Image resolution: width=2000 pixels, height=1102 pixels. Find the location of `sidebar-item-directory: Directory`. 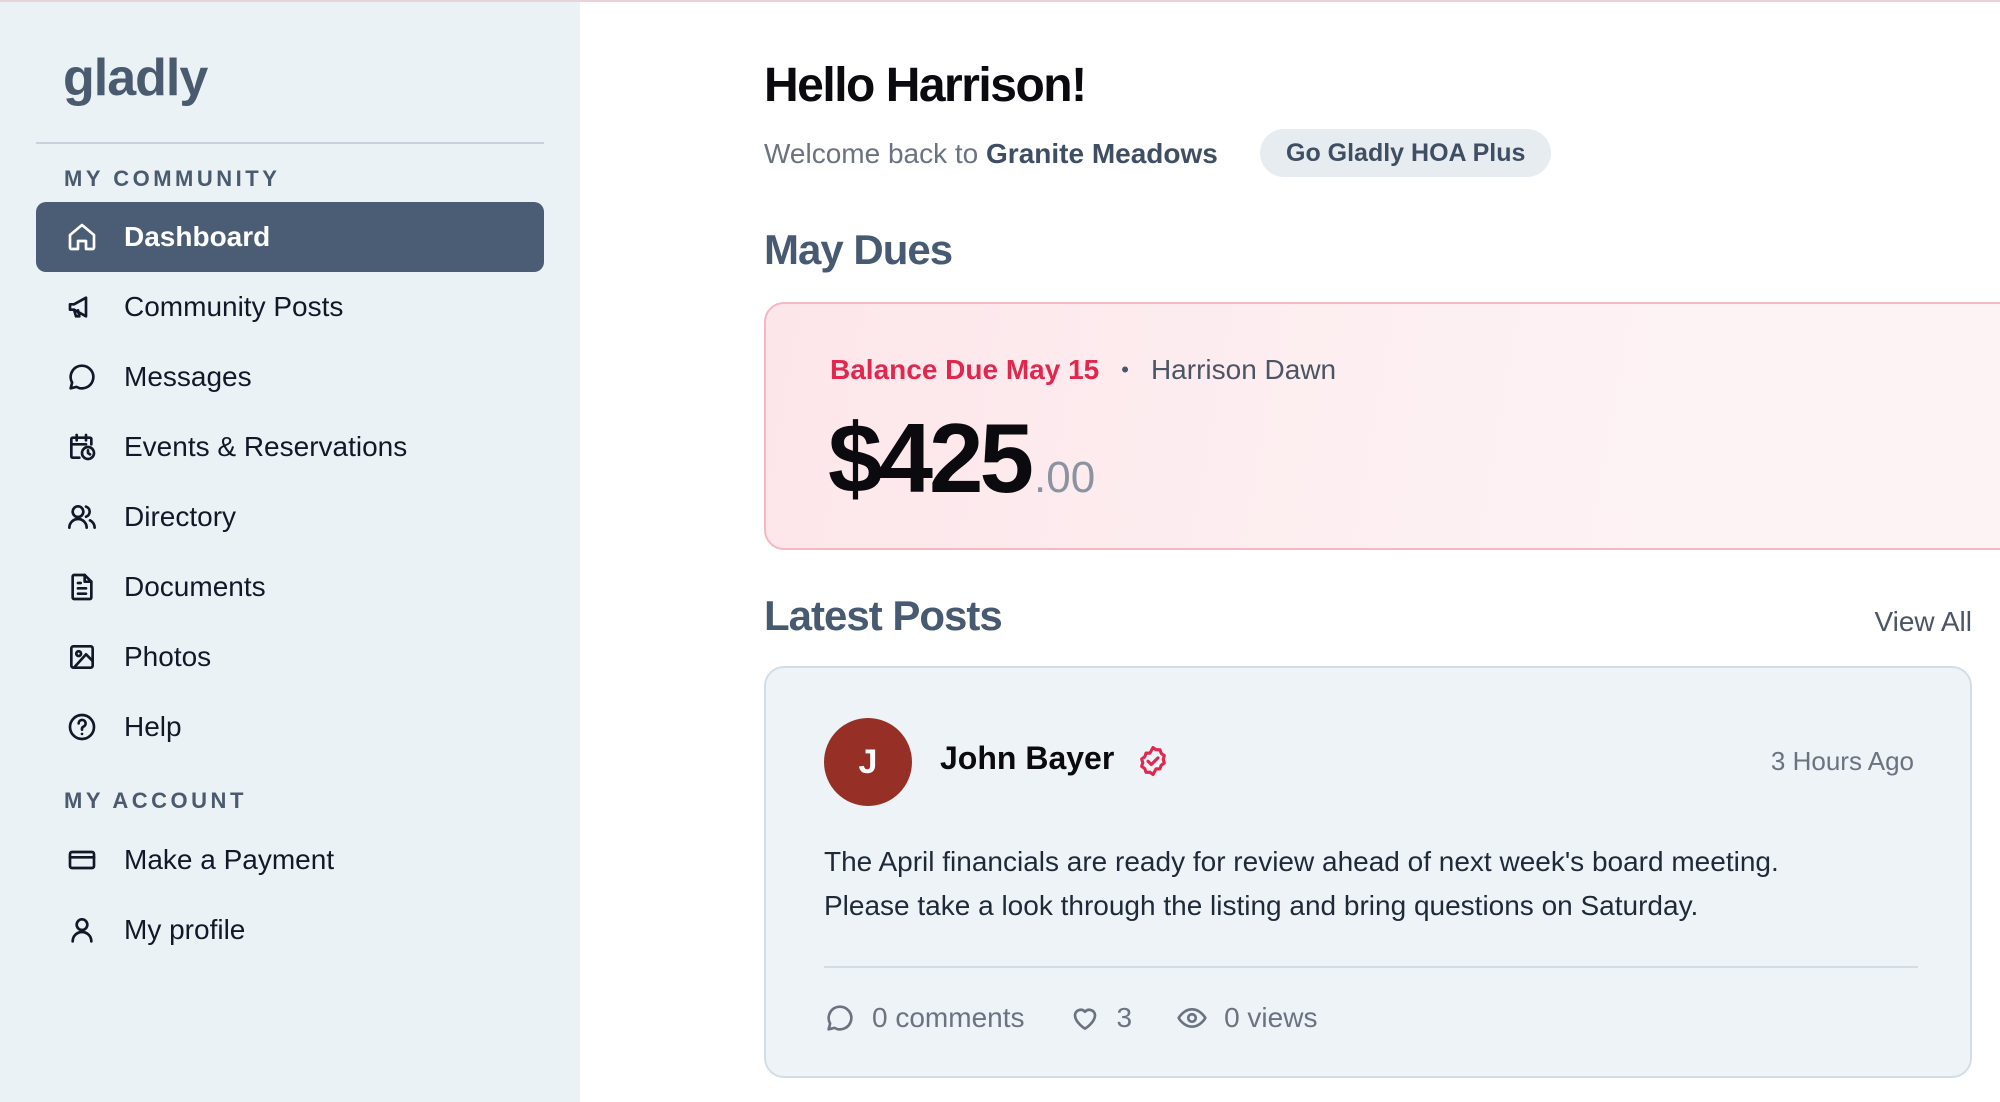

sidebar-item-directory: Directory is located at coordinates (290, 517).